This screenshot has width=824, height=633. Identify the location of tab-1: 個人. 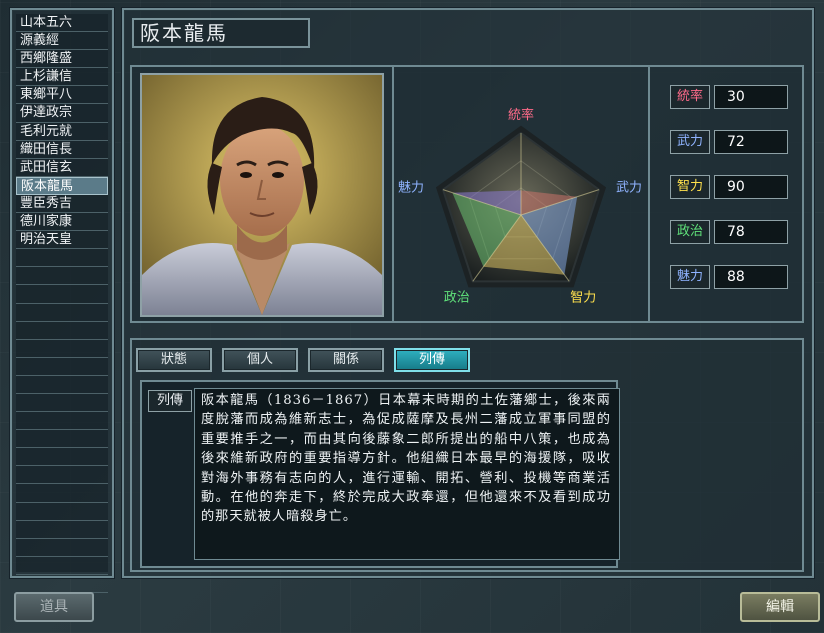
(260, 360).